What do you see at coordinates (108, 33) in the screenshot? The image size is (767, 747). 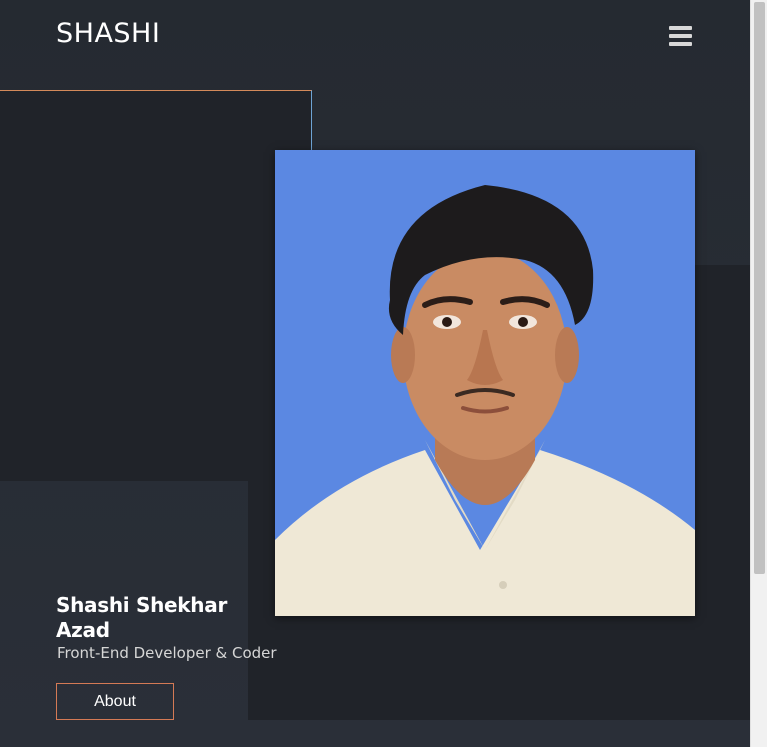 I see `brand-logo: SHASHI` at bounding box center [108, 33].